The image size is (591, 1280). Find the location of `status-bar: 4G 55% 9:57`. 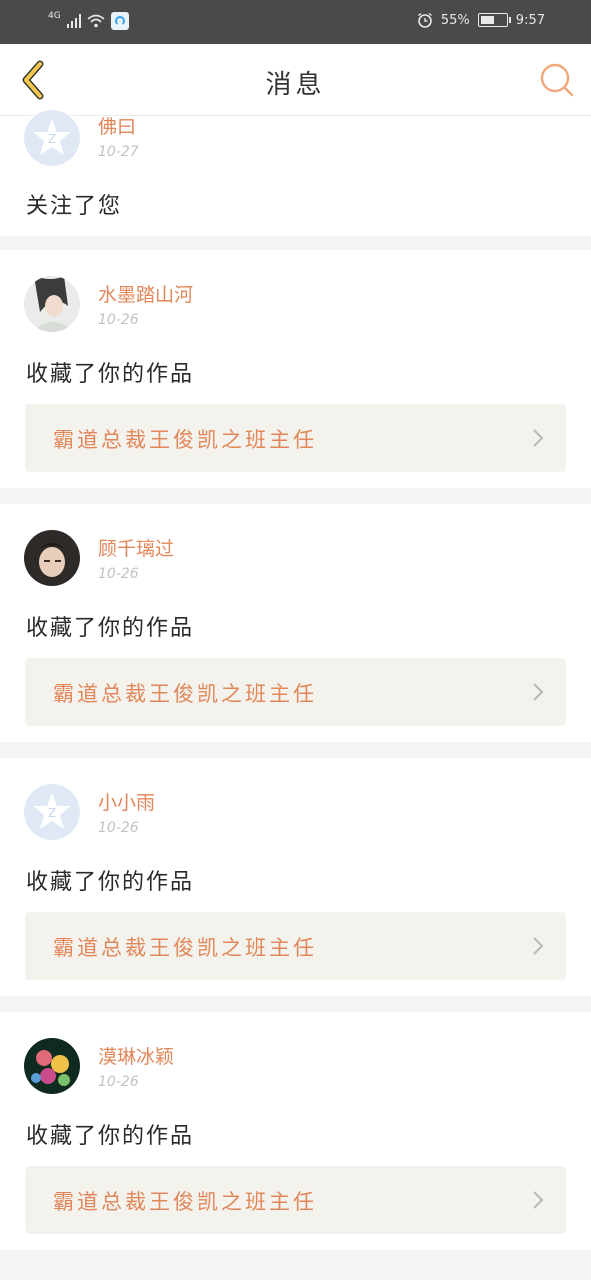

status-bar: 4G 55% 9:57 is located at coordinates (295, 22).